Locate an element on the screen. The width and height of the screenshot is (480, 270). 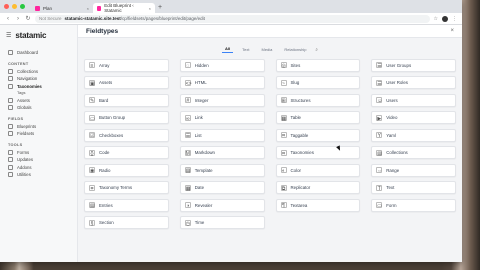
fieldtype-button: ⌗ Taxonomy Terms is located at coordinates (126, 188).